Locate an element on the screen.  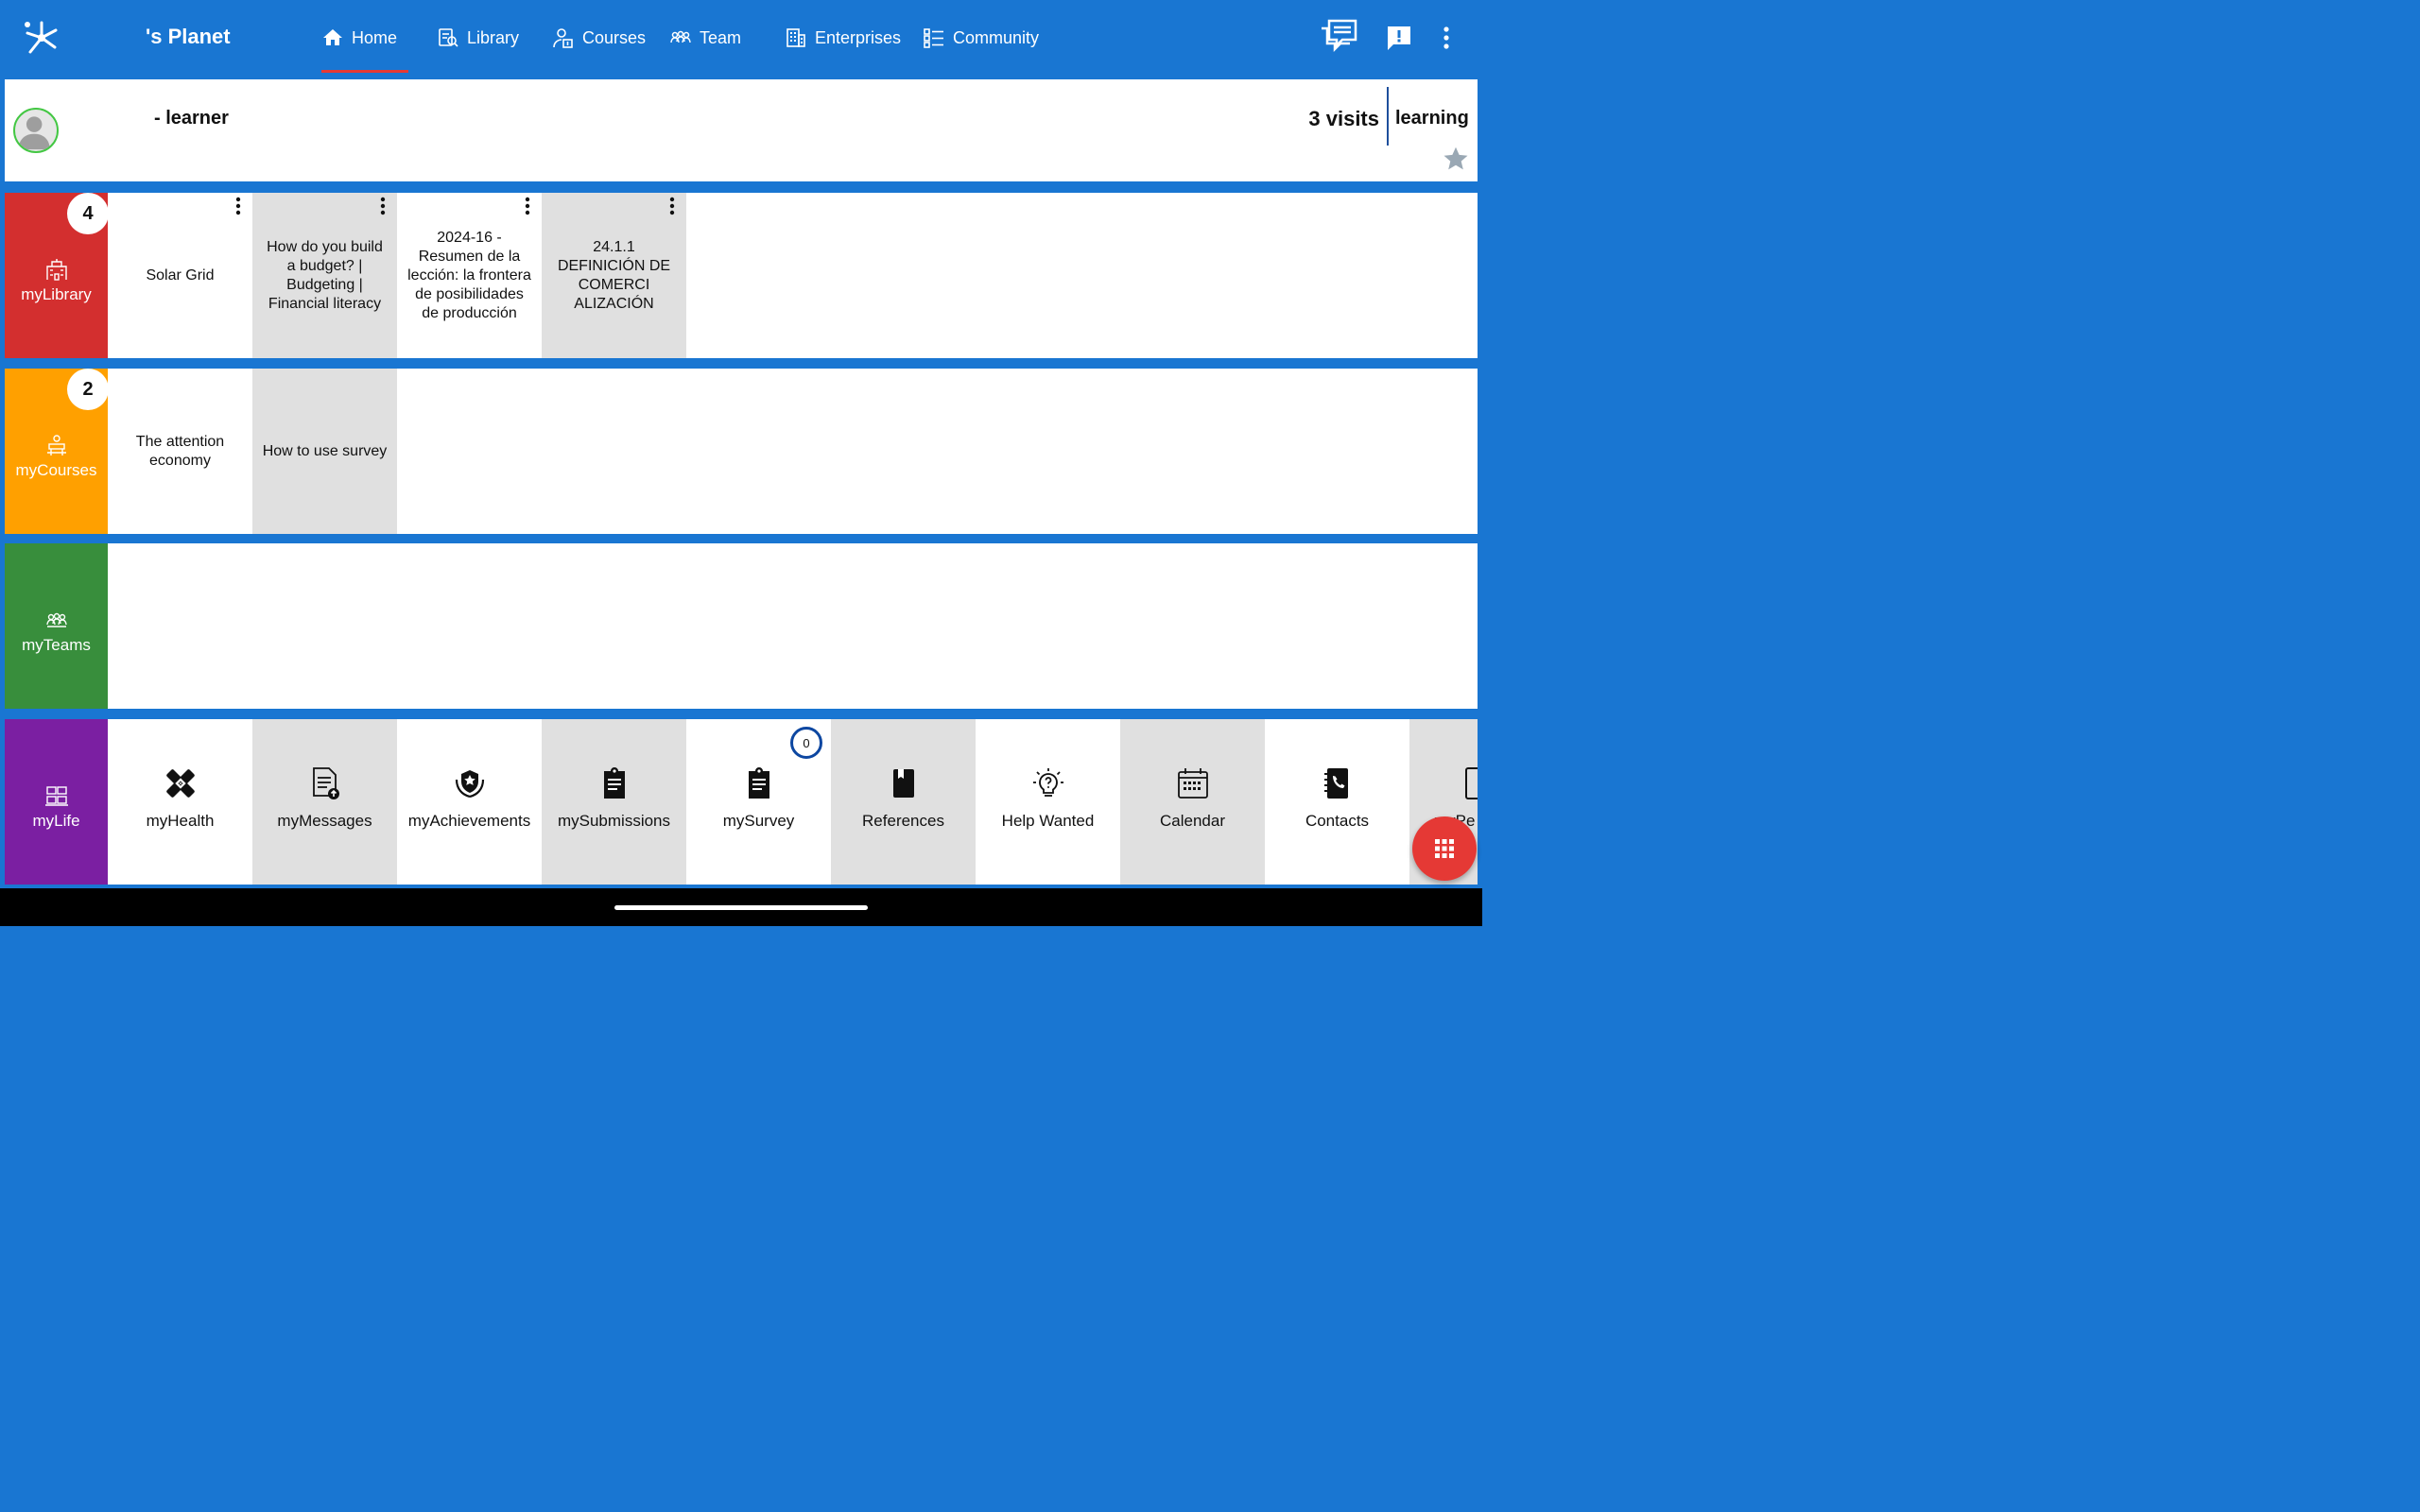
library-item-title: Solar Grid is located at coordinates (180, 275).